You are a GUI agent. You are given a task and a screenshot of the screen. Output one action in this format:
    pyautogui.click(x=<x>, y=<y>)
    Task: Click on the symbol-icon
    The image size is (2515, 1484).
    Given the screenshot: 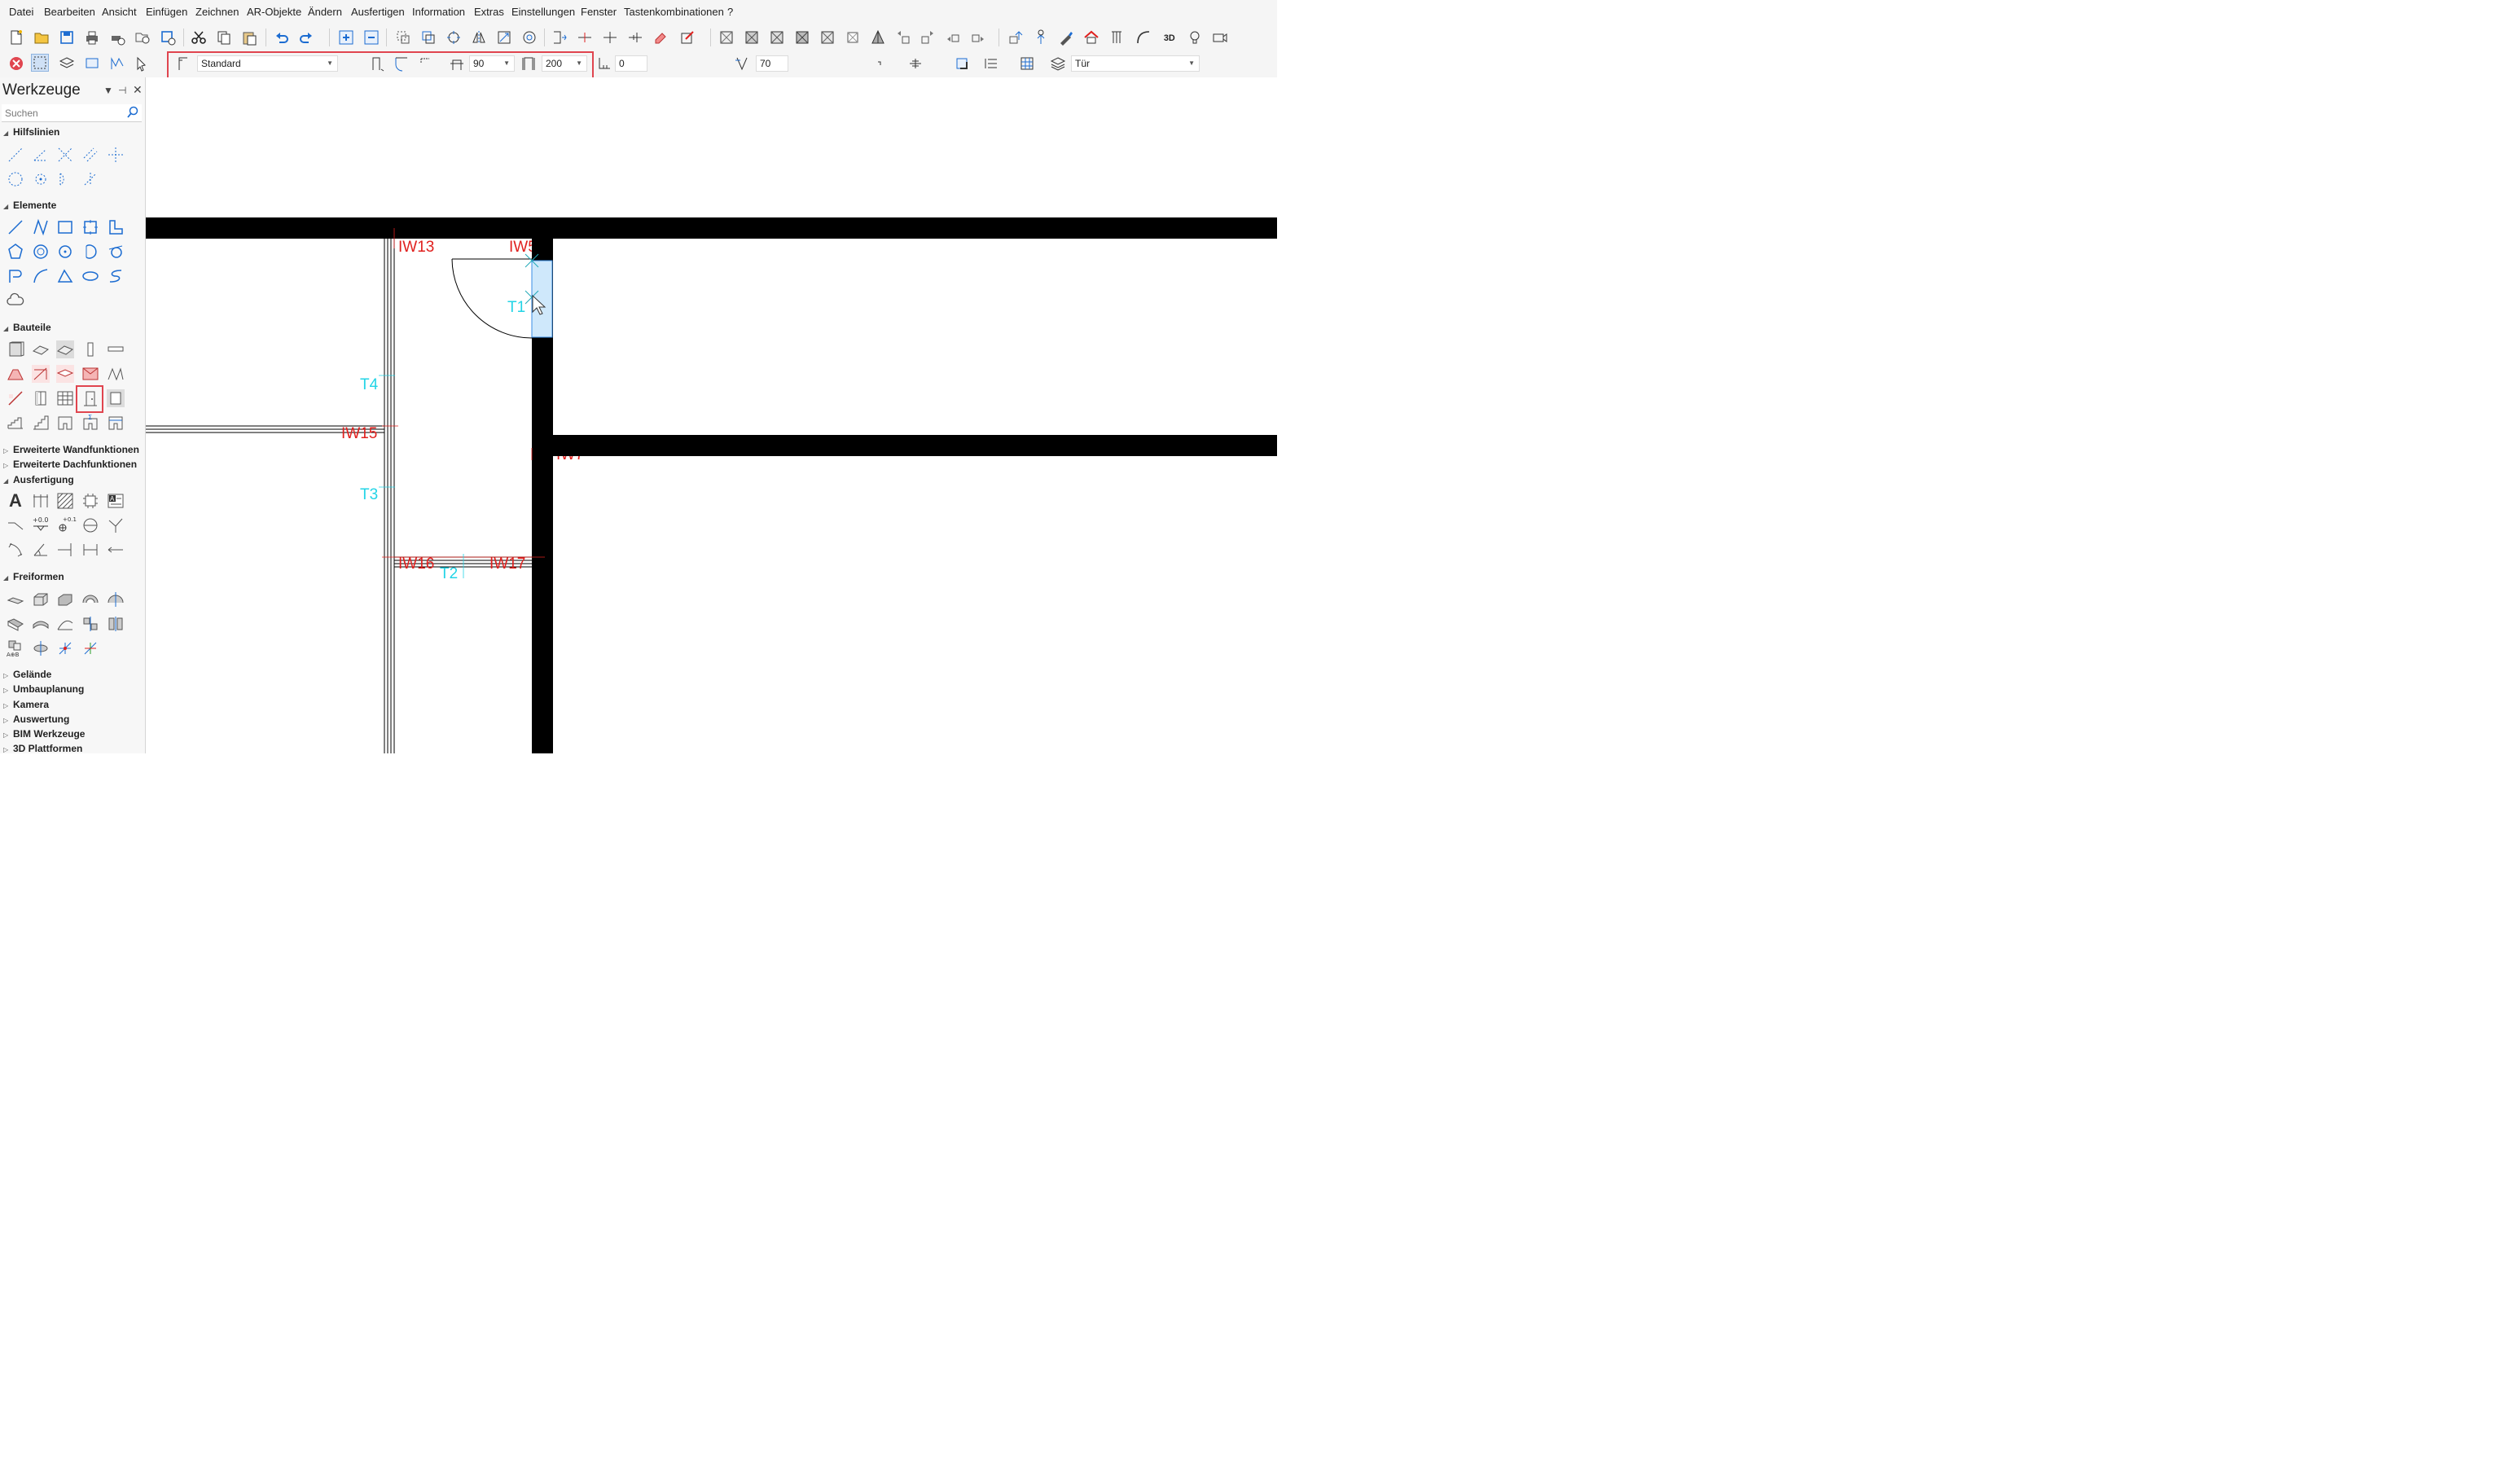 What is the action you would take?
    pyautogui.click(x=90, y=501)
    